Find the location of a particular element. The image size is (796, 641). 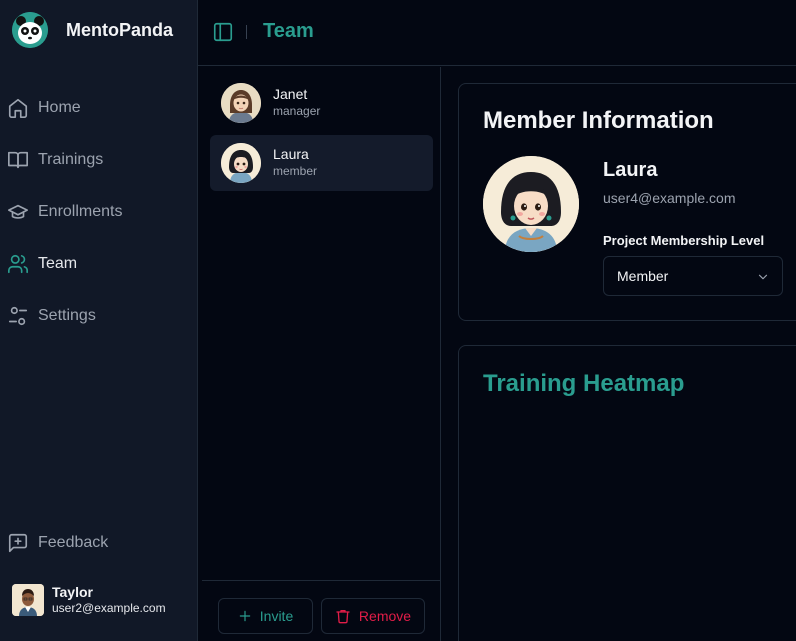

top-header: Team is located at coordinates (497, 33).